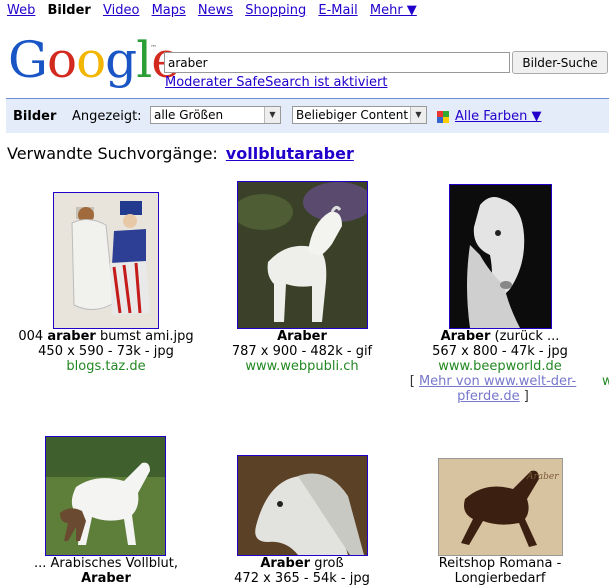 The width and height of the screenshot is (609, 588). Describe the element at coordinates (359, 115) in the screenshot. I see `content-select: Beliebiger Content ▼` at that location.